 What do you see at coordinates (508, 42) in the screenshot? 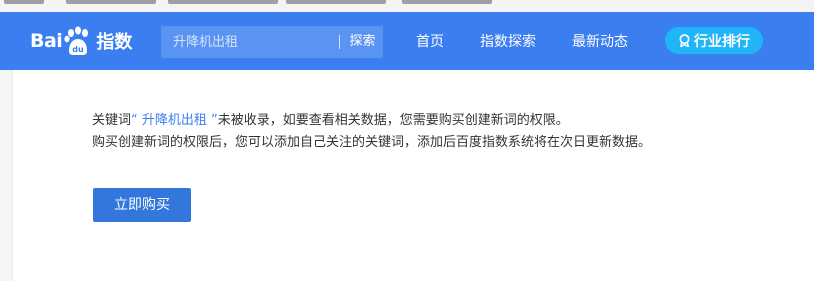
I see `nav-index-explore: 指数探索` at bounding box center [508, 42].